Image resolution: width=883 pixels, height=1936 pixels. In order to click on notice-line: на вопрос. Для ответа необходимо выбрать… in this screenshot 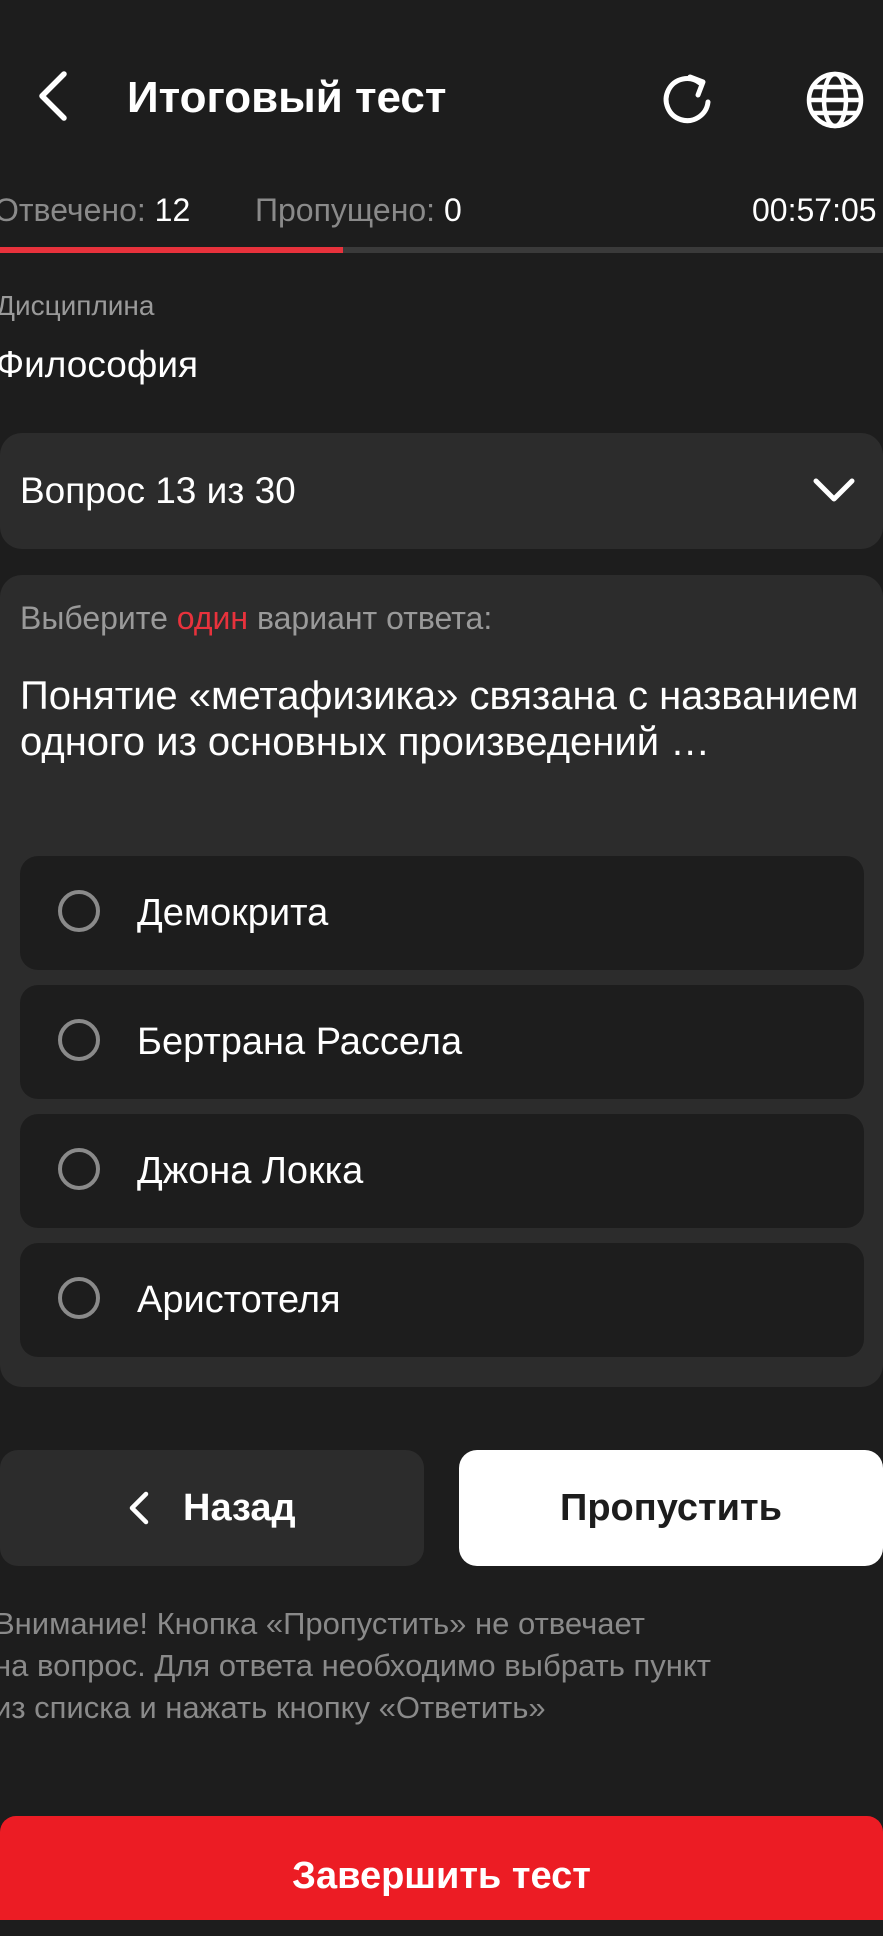, I will do `click(355, 1665)`.